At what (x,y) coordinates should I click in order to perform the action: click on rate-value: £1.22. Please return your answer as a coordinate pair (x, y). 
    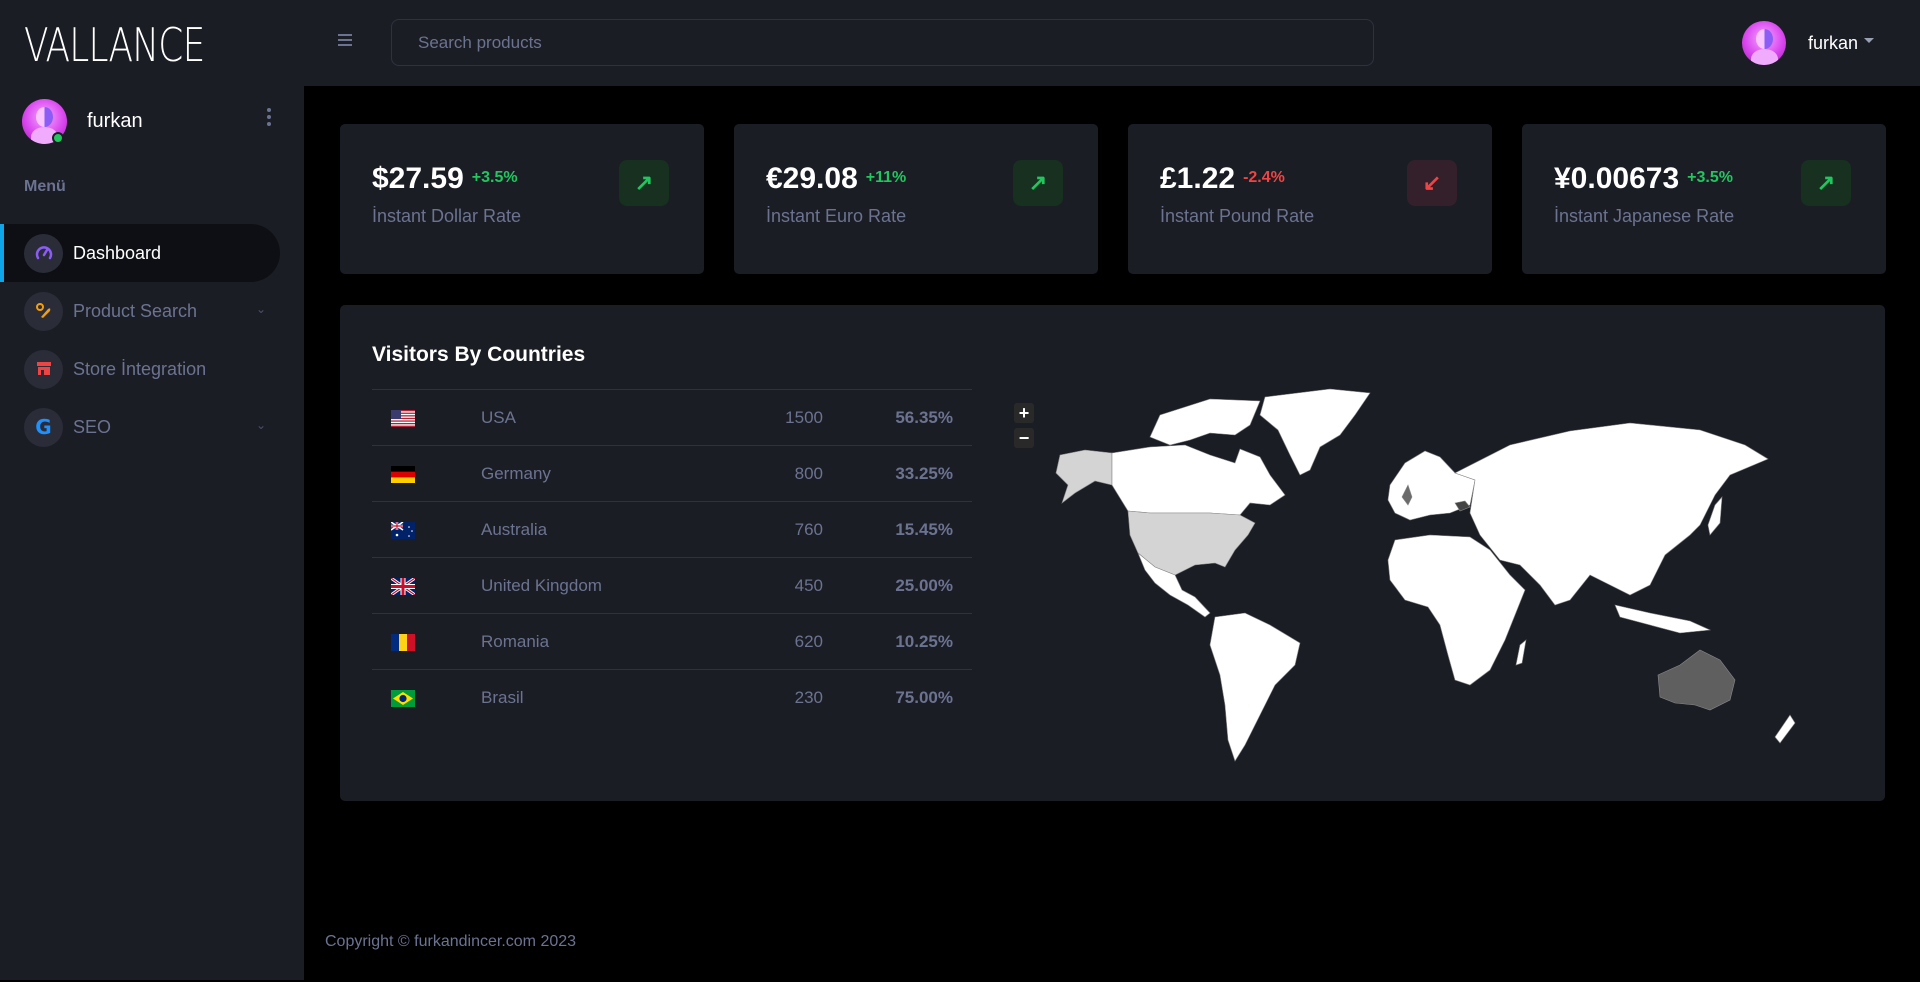
    Looking at the image, I should click on (1198, 178).